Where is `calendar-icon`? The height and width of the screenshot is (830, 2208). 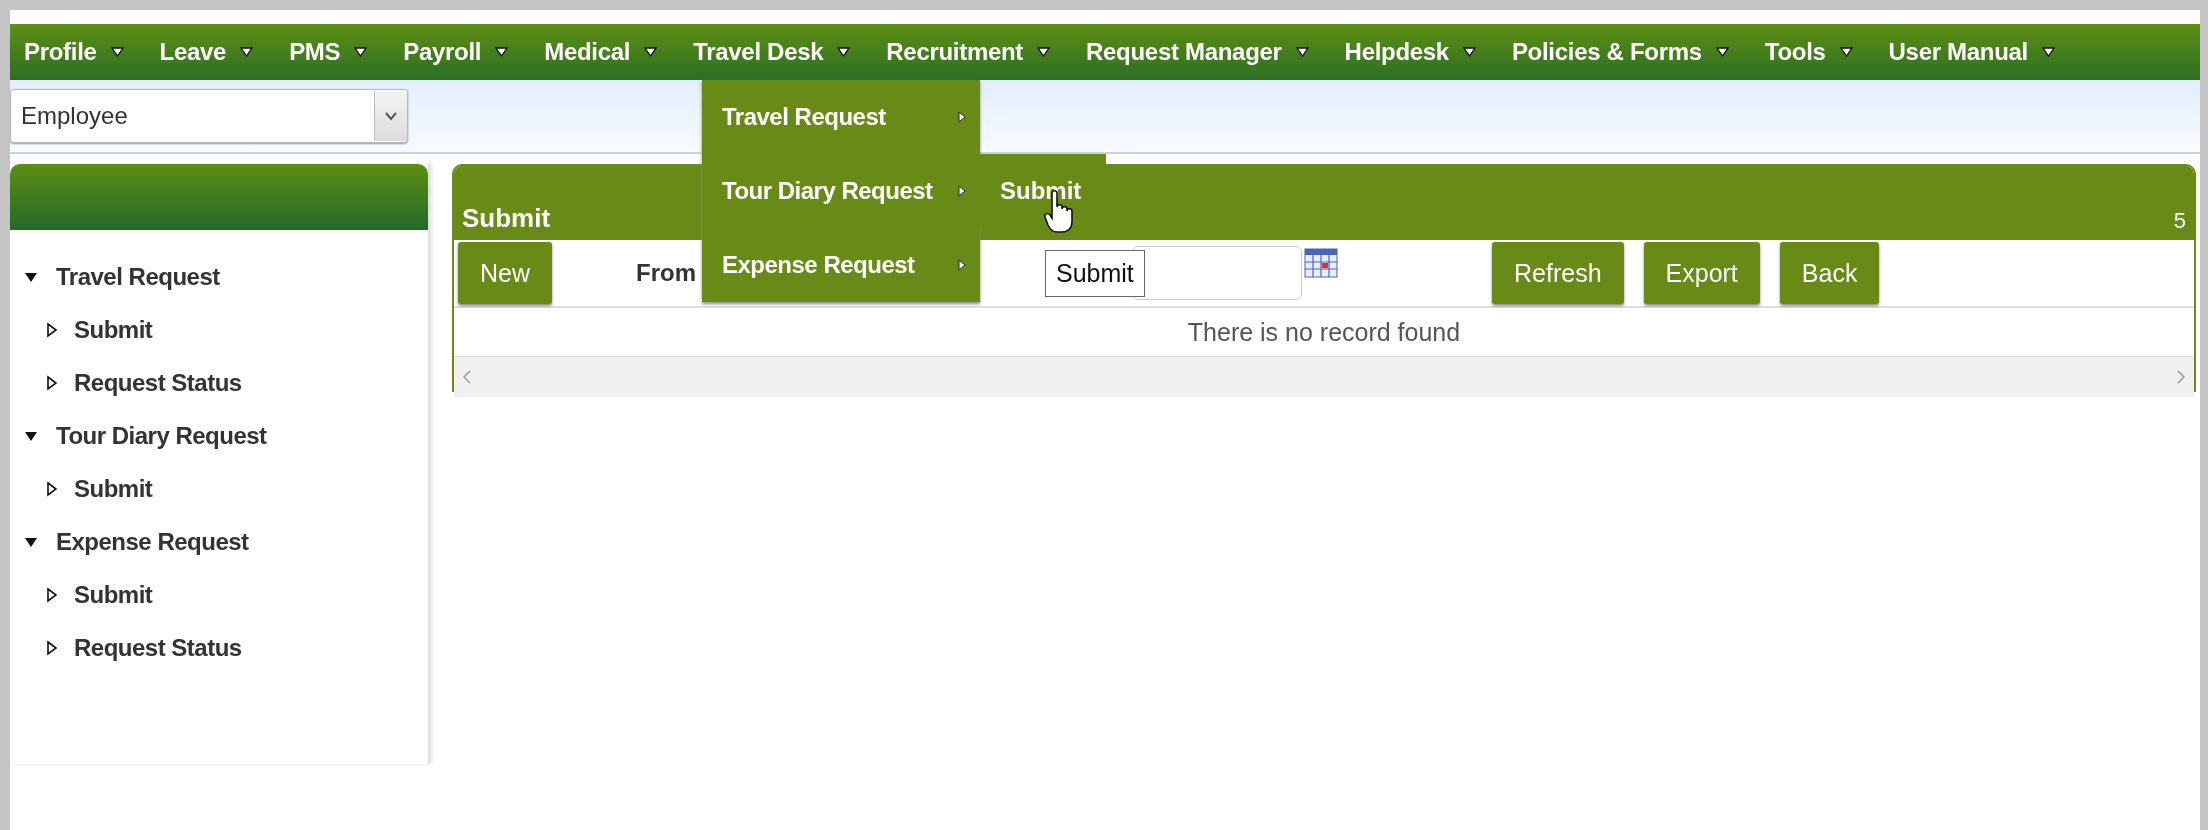 calendar-icon is located at coordinates (1321, 263).